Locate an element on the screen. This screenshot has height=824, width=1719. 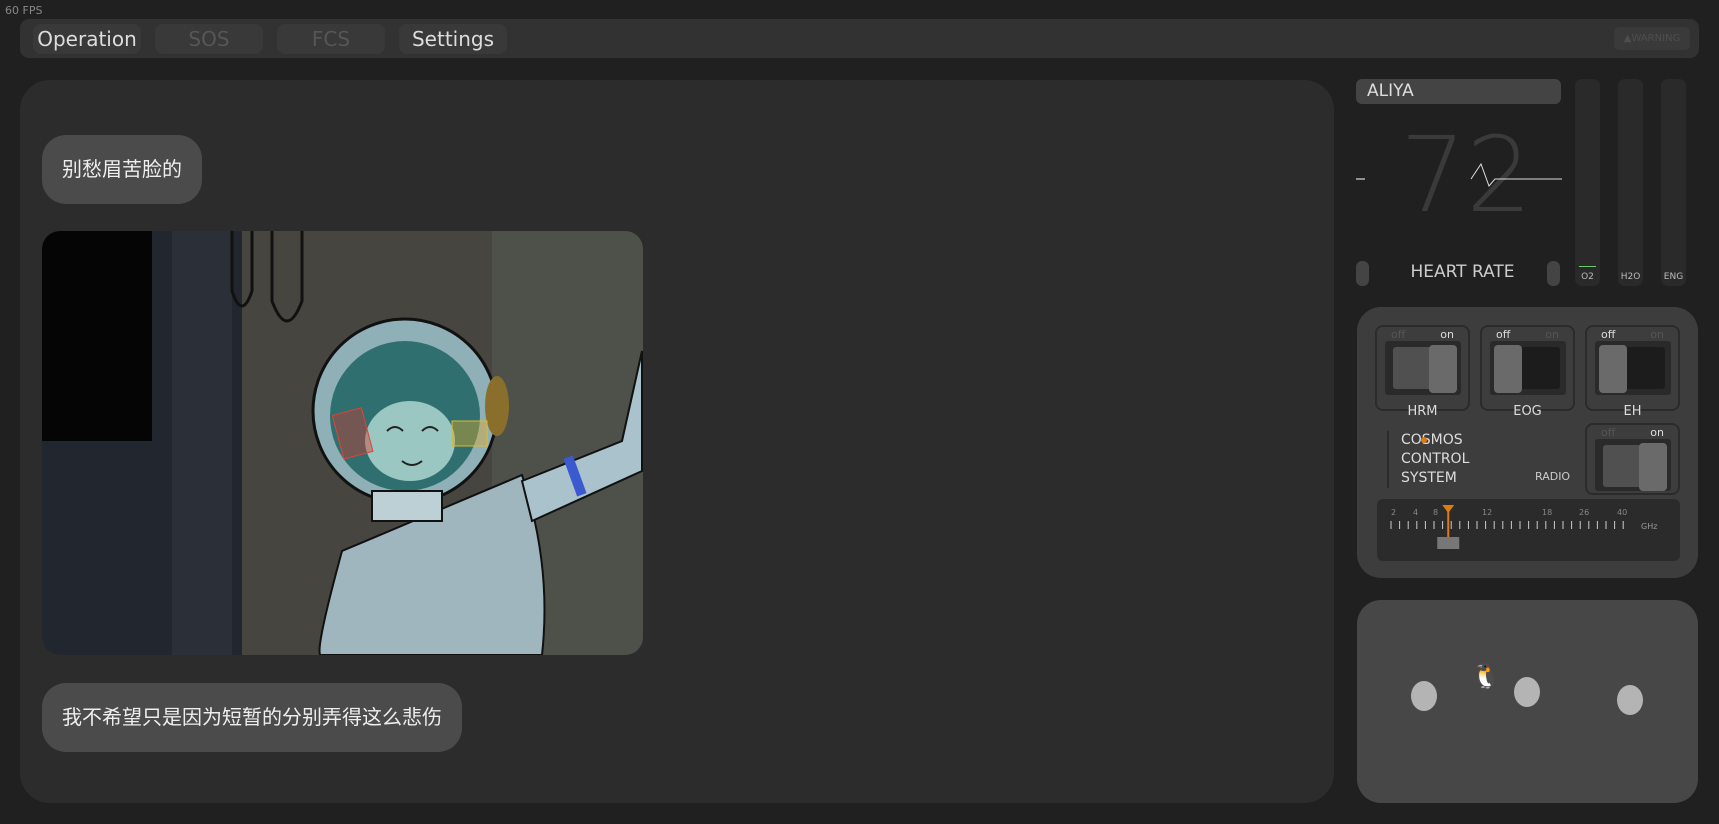
gauge-label: ENG is located at coordinates (1673, 277).